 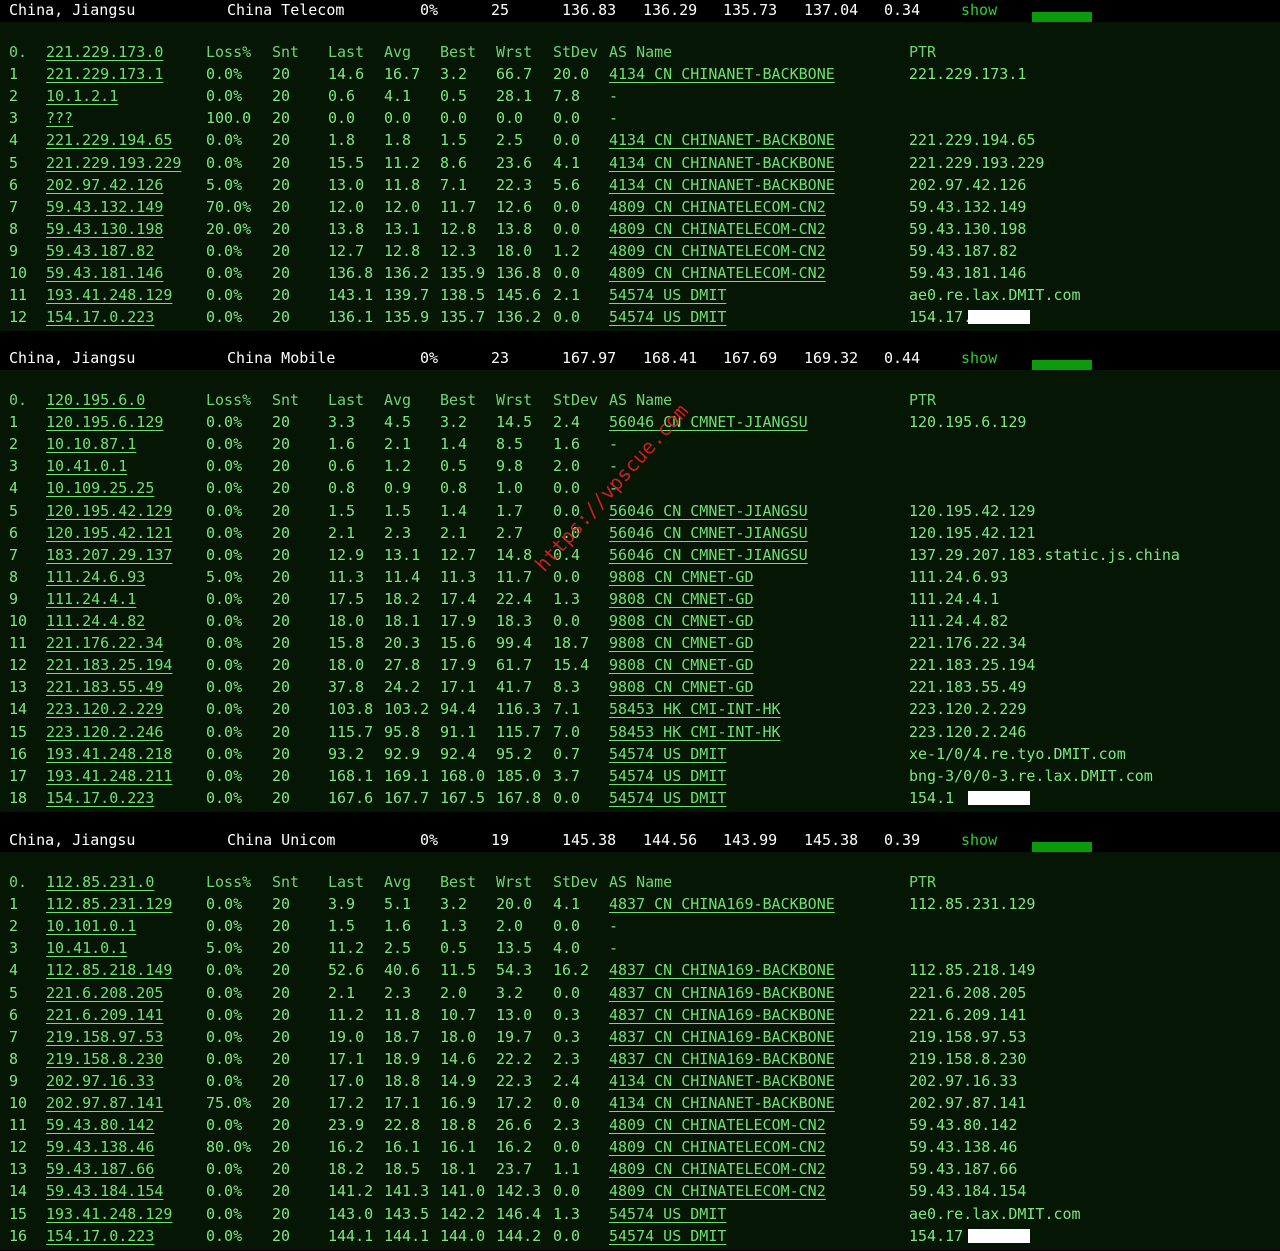 What do you see at coordinates (104, 643) in the screenshot?
I see `hop-ip: 221.176.22.34` at bounding box center [104, 643].